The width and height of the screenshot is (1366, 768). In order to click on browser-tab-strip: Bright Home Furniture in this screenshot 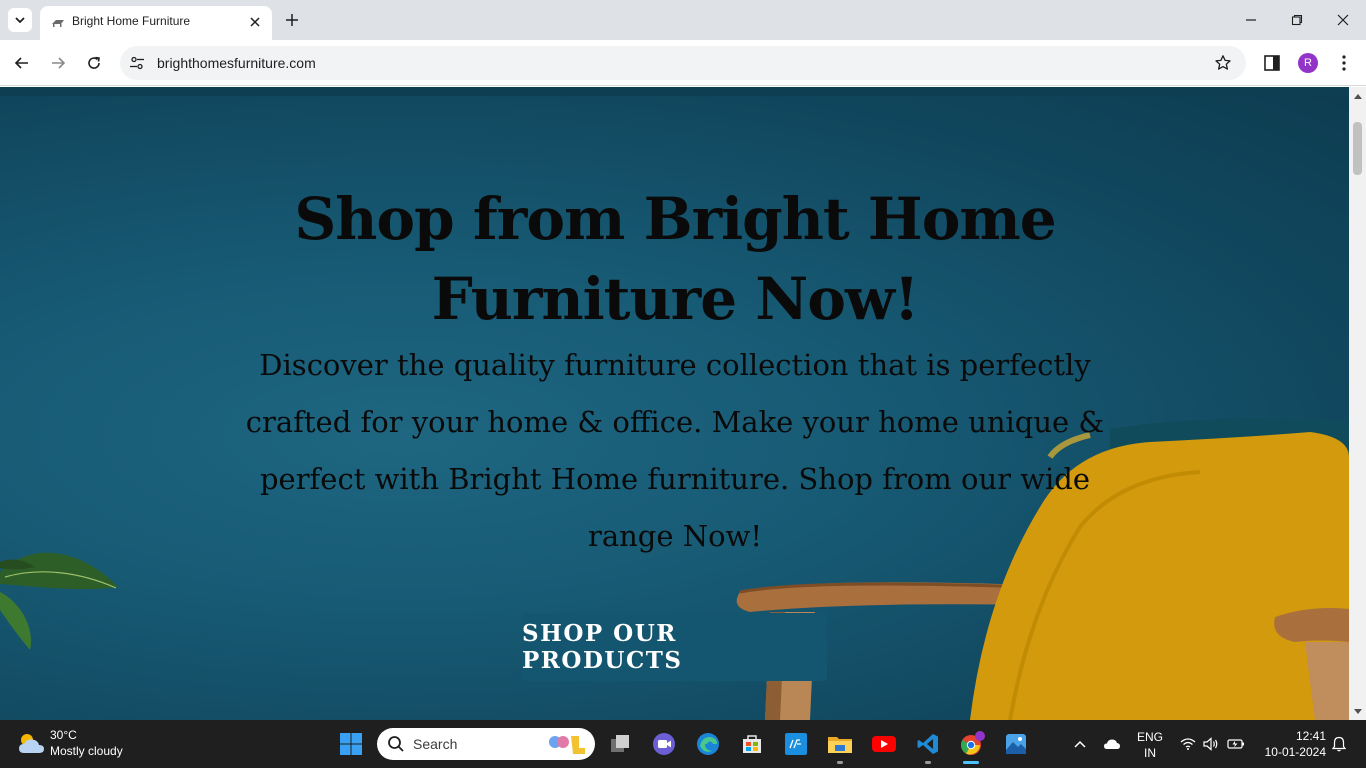, I will do `click(683, 20)`.